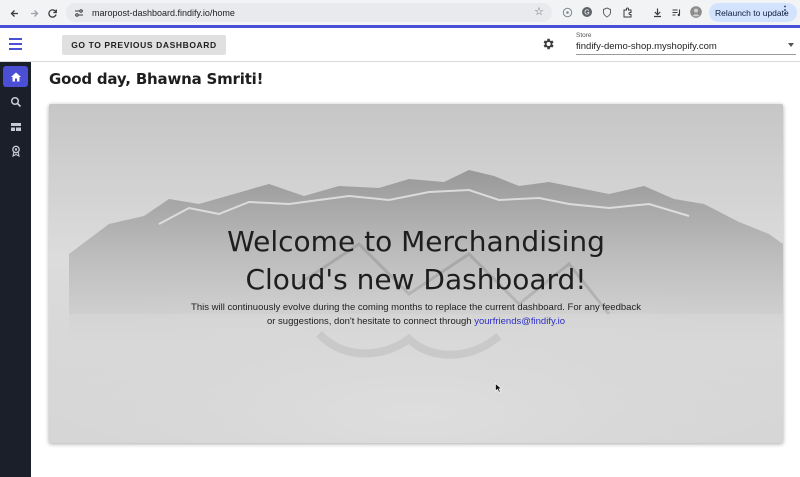 The width and height of the screenshot is (800, 477). What do you see at coordinates (15, 44) in the screenshot?
I see `hamburger-menu-icon` at bounding box center [15, 44].